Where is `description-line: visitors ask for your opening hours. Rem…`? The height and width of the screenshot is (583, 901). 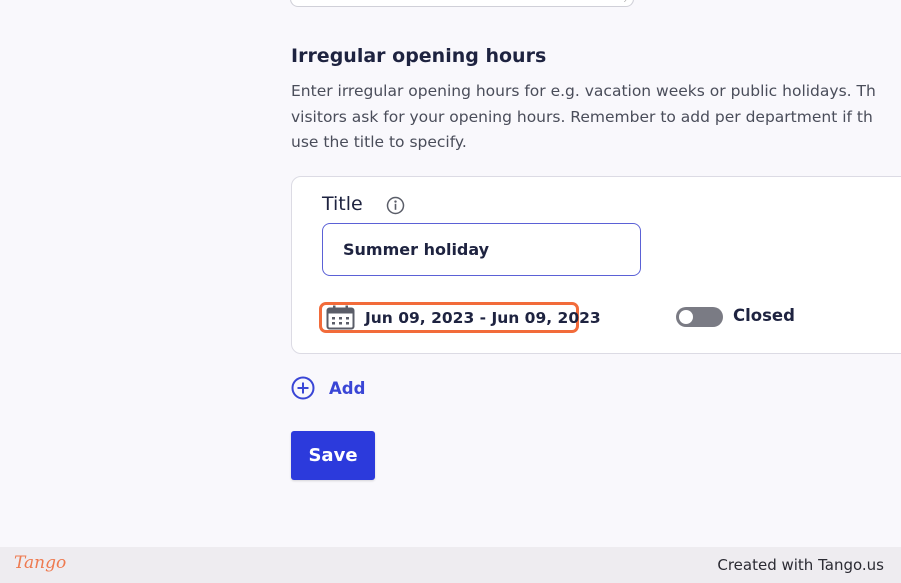 description-line: visitors ask for your opening hours. Rem… is located at coordinates (582, 116).